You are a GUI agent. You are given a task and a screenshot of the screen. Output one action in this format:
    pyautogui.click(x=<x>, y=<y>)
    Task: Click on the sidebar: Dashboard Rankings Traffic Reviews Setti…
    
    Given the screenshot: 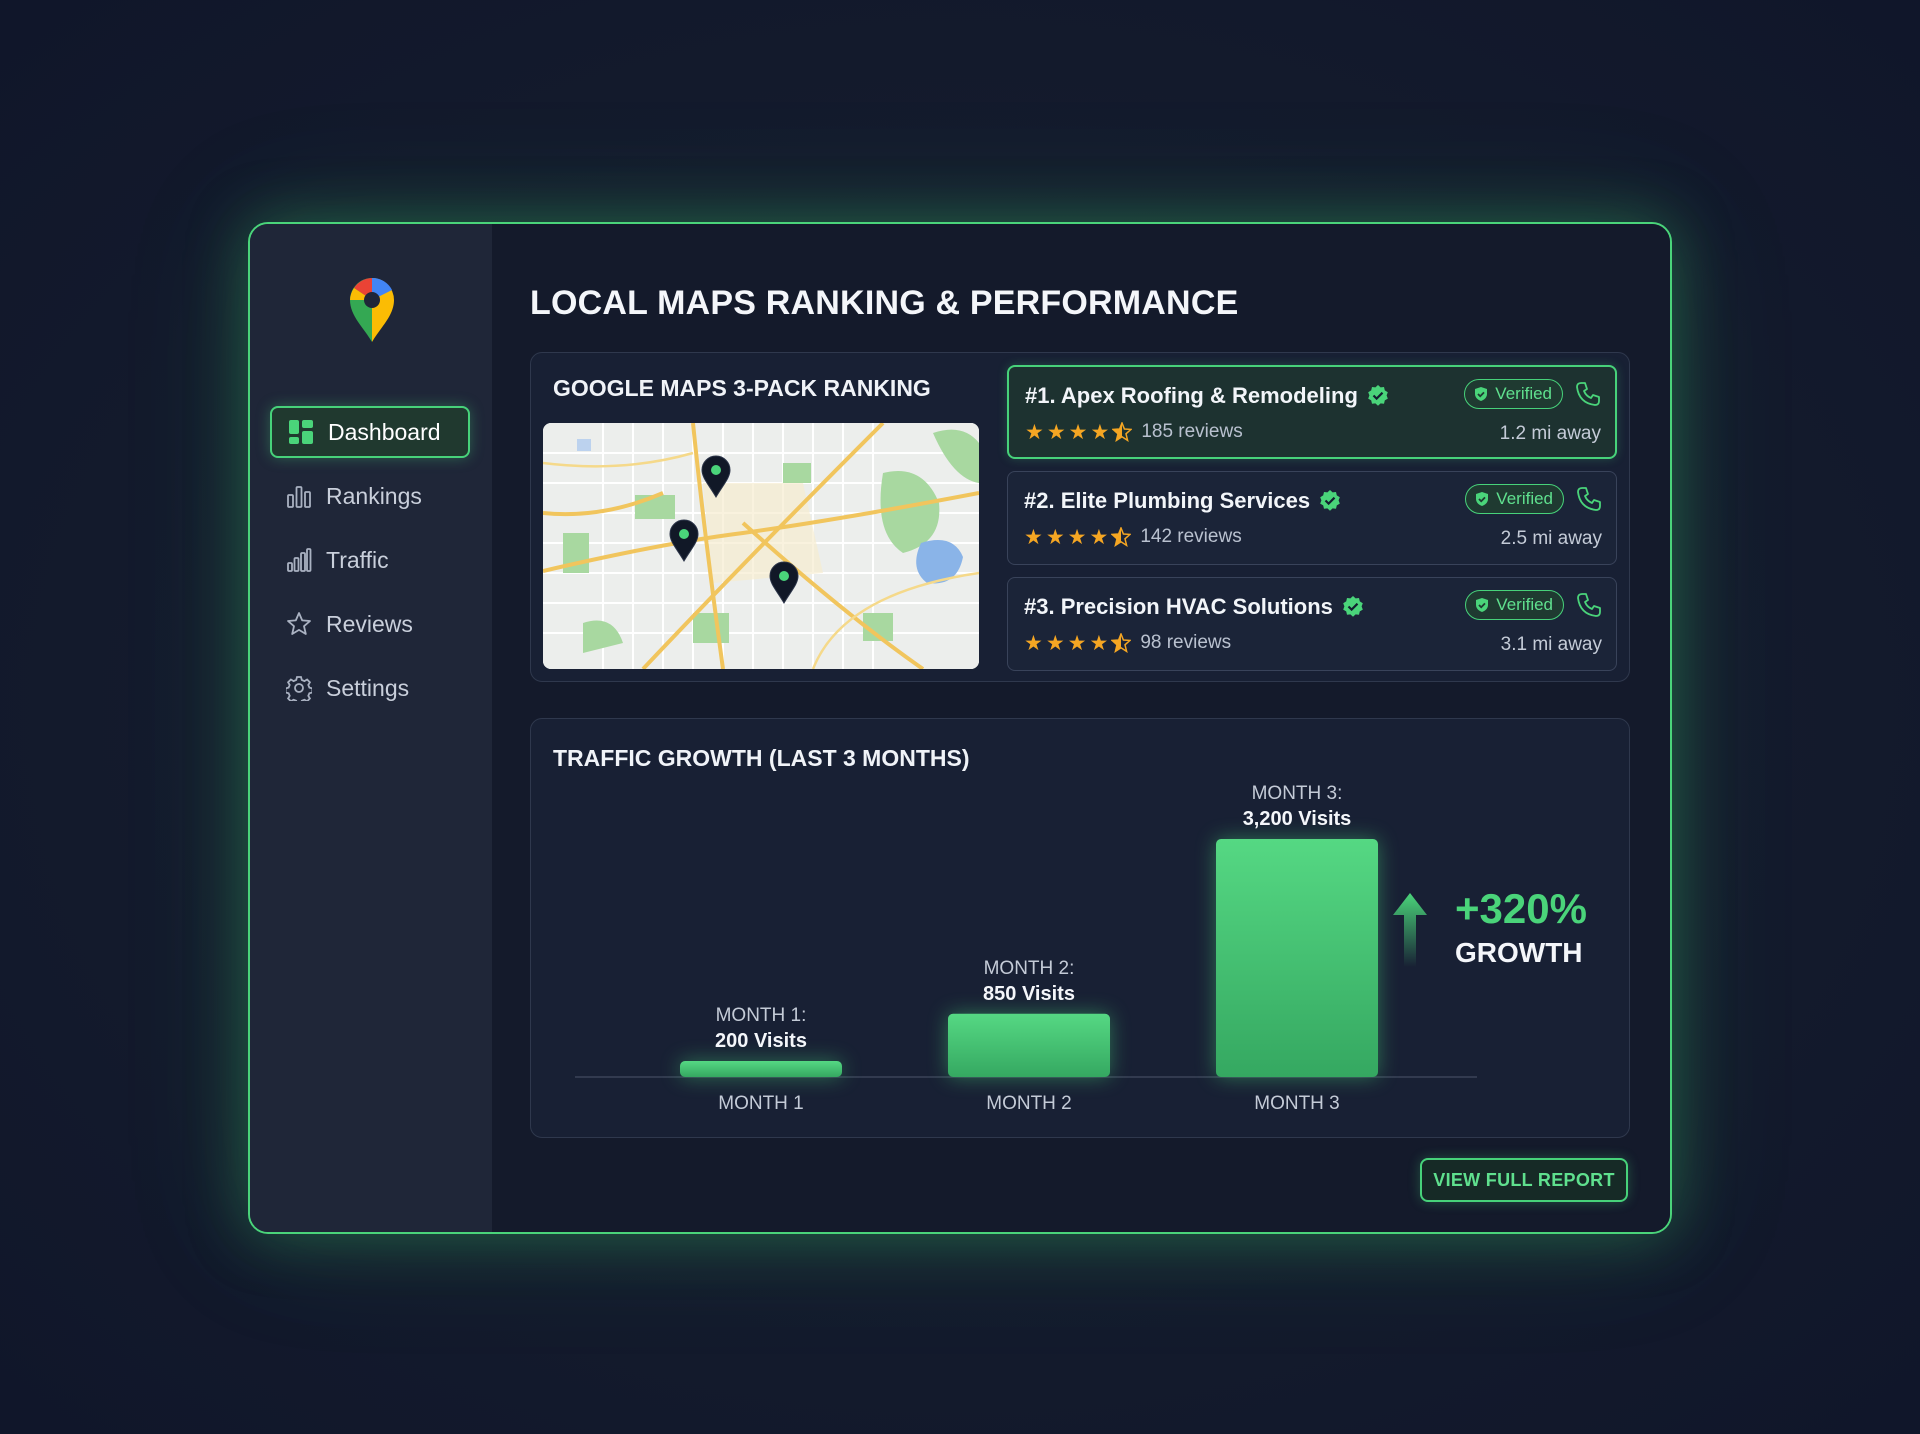 What is the action you would take?
    pyautogui.click(x=371, y=728)
    